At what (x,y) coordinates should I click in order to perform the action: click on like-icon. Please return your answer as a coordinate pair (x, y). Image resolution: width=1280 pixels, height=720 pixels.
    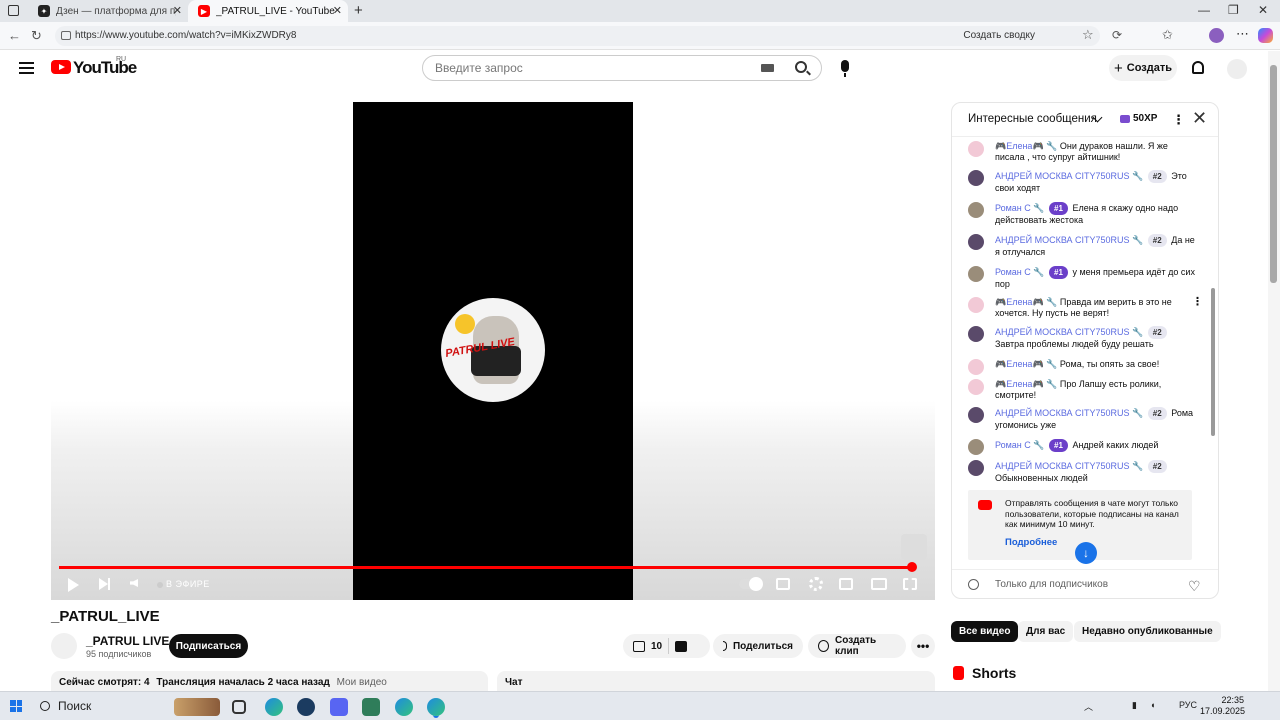
    Looking at the image, I should click on (639, 646).